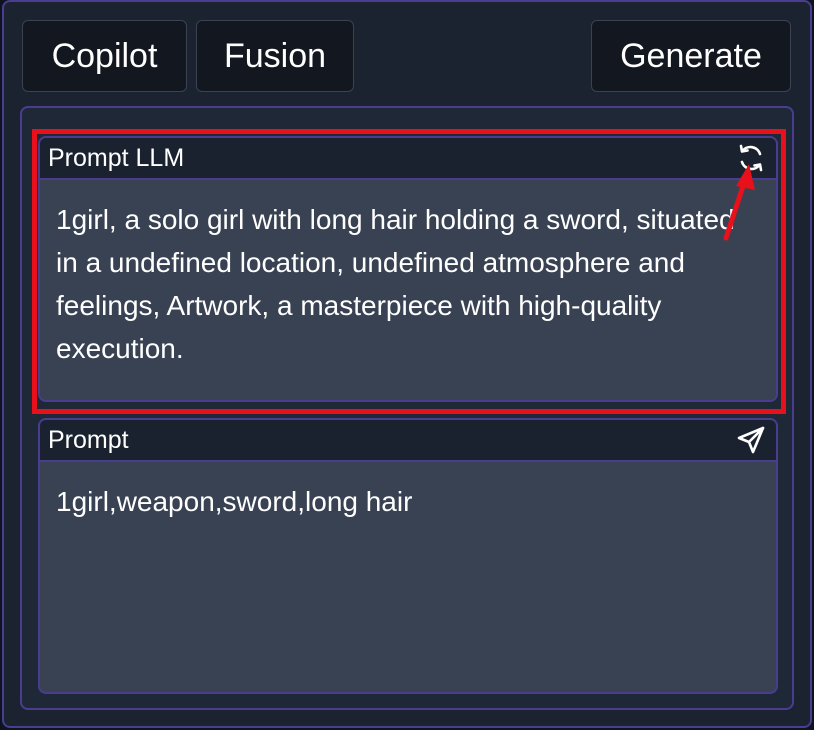  I want to click on refresh-icon, so click(751, 158).